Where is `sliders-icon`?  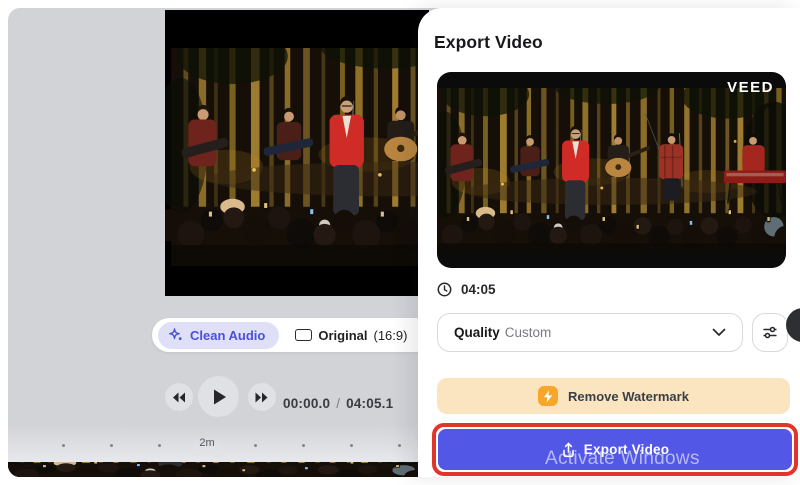 sliders-icon is located at coordinates (770, 332).